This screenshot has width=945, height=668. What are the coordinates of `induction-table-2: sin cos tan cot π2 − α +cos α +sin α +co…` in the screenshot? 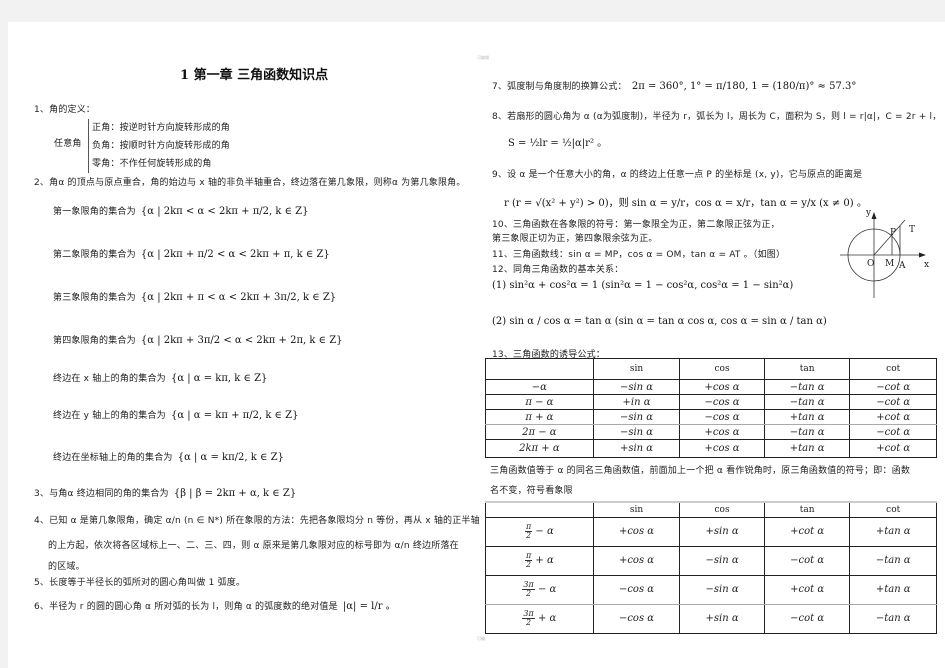 It's located at (711, 567).